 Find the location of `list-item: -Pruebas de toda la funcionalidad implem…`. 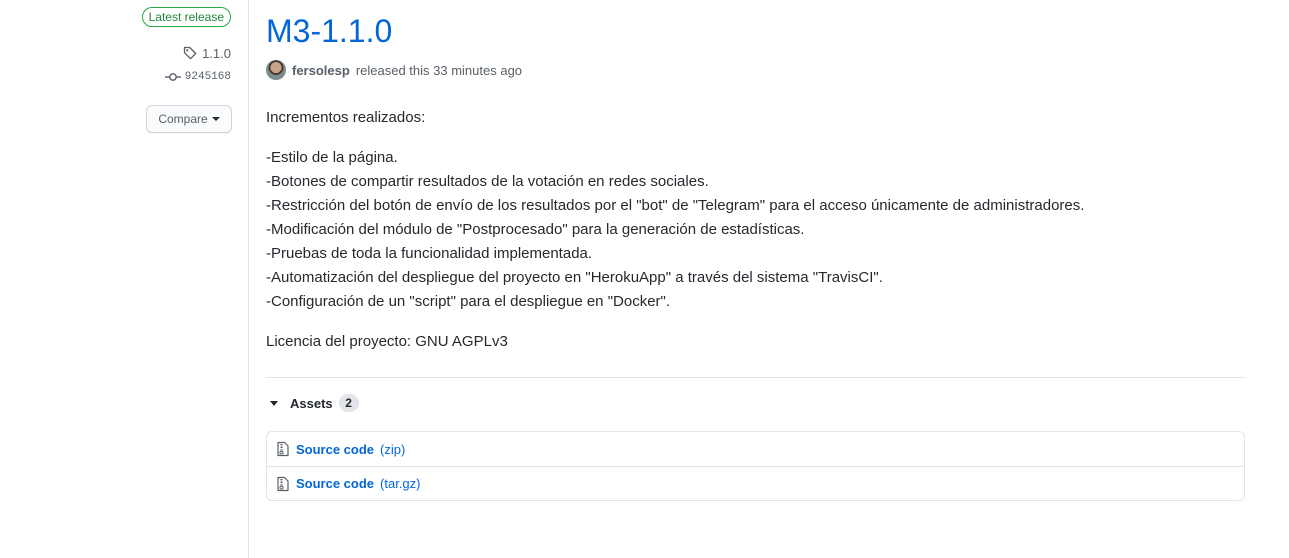

list-item: -Pruebas de toda la funcionalidad implem… is located at coordinates (429, 253).